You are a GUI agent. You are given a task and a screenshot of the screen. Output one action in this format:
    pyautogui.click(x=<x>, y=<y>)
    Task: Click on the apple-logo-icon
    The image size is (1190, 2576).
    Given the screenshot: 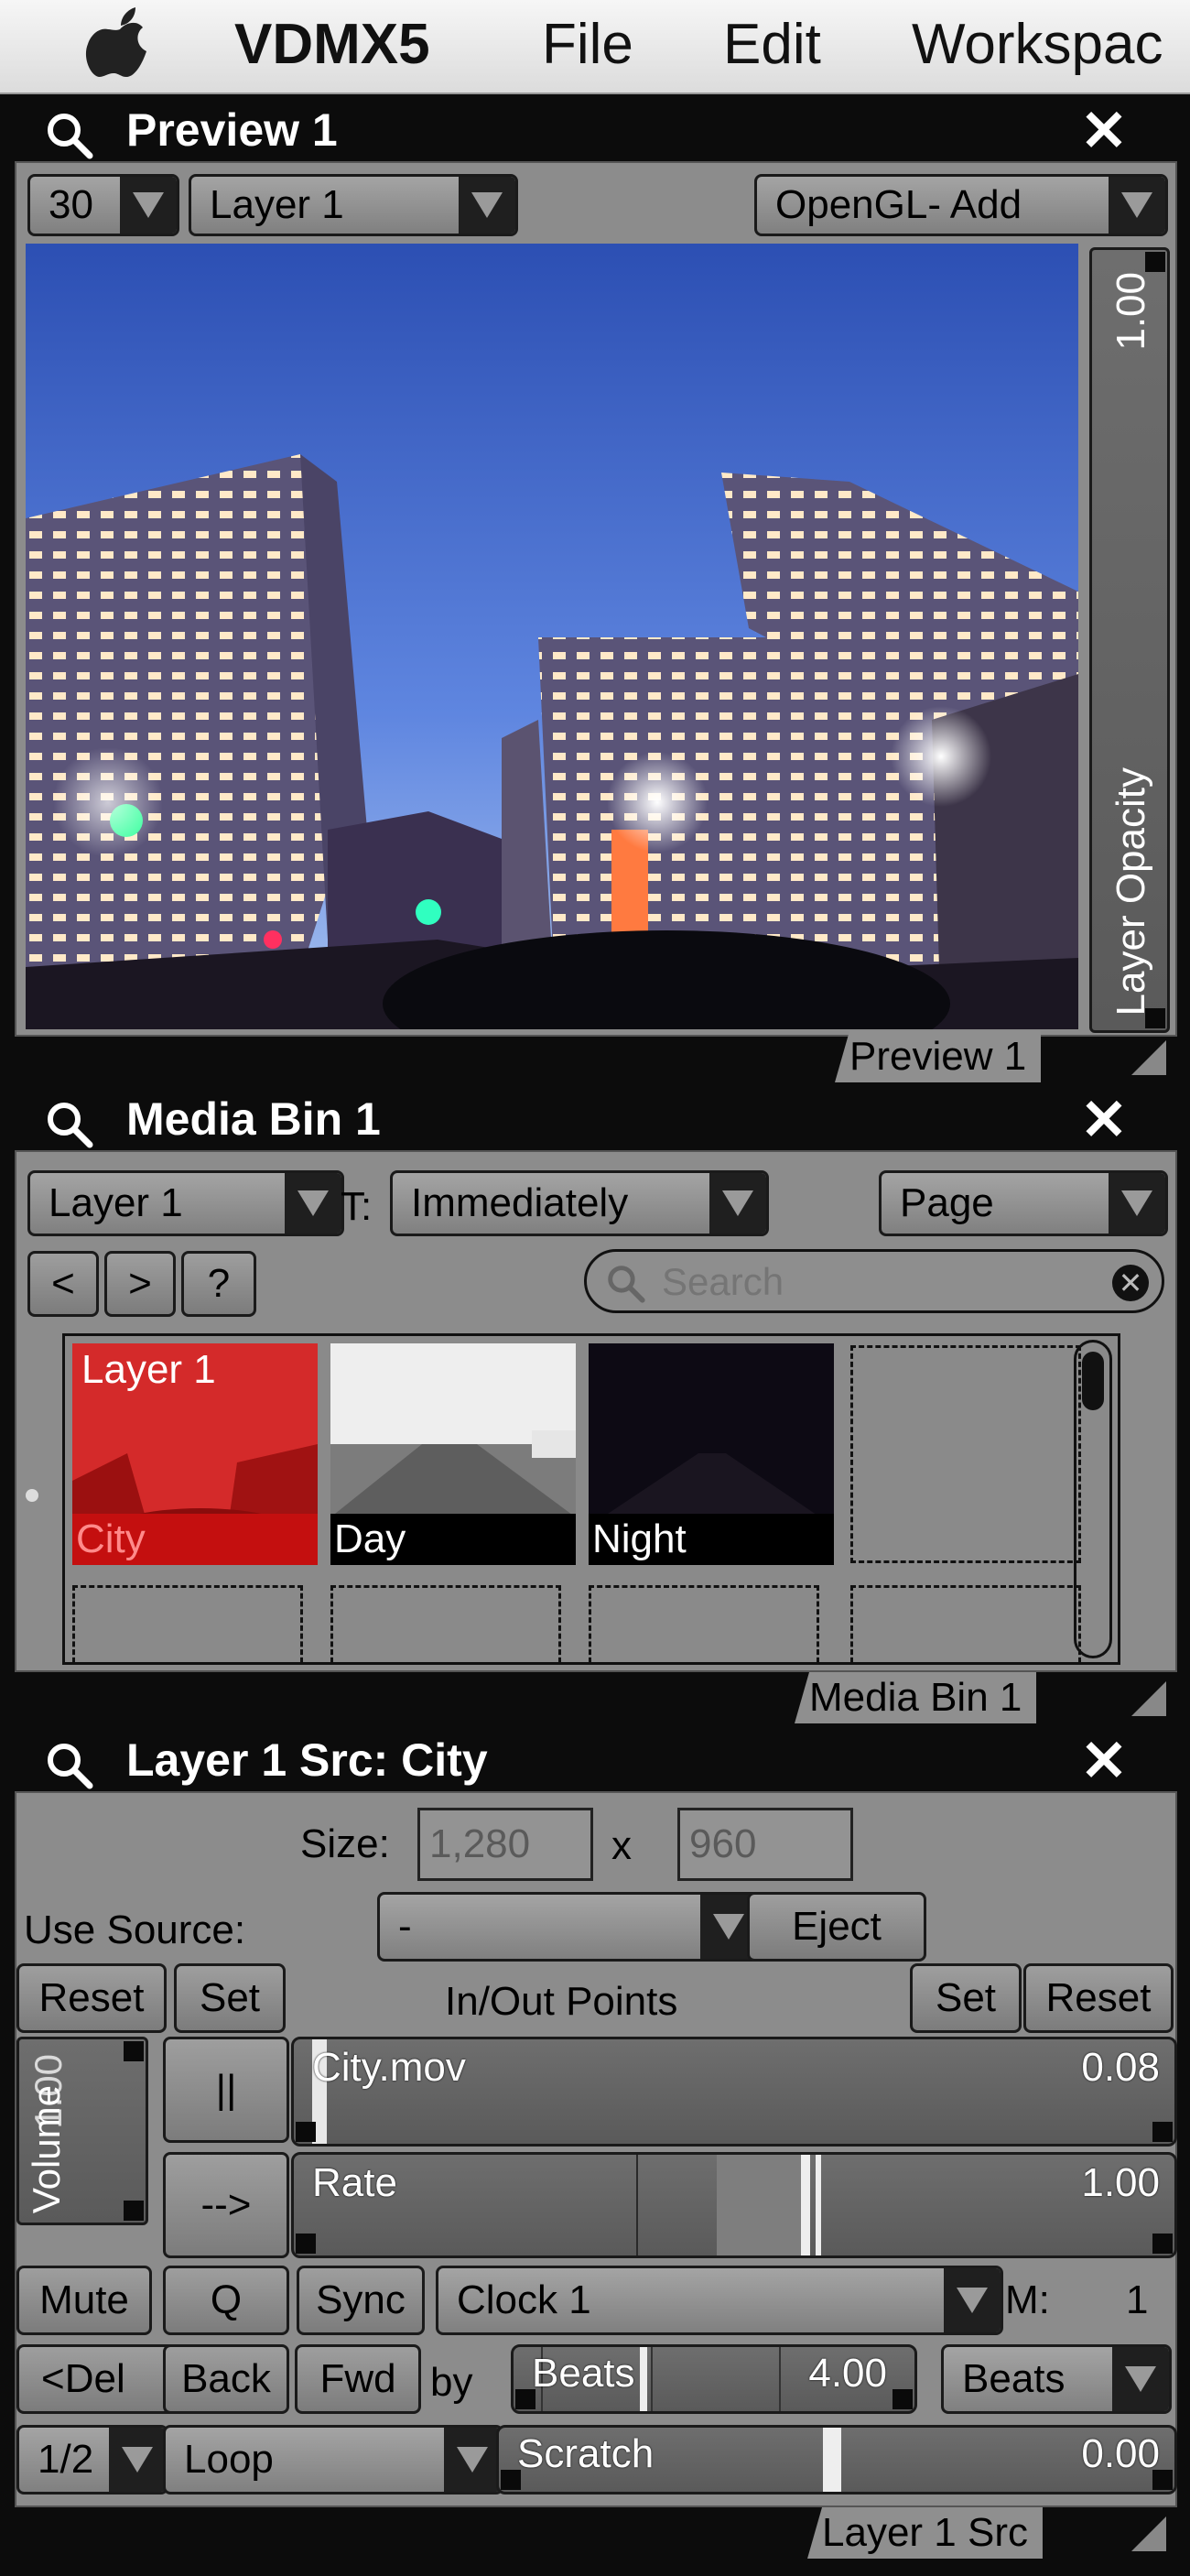 What is the action you would take?
    pyautogui.click(x=120, y=45)
    